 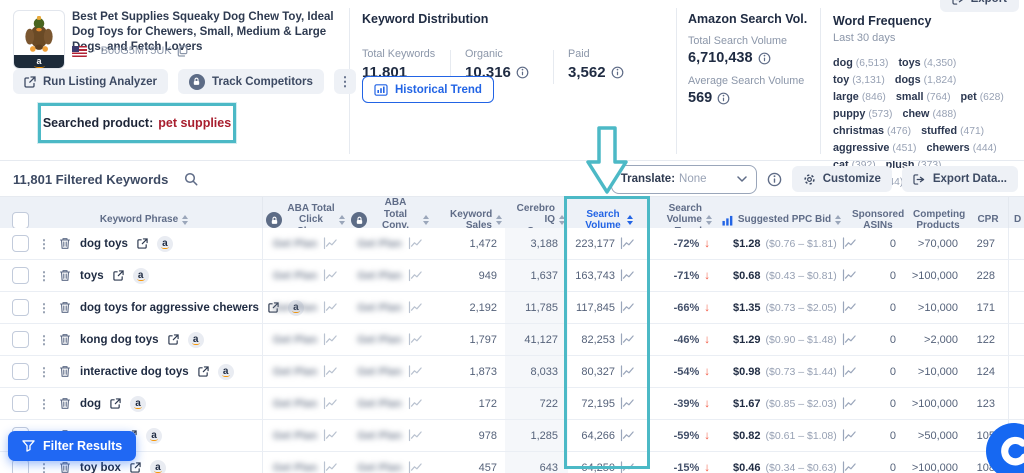 What do you see at coordinates (428, 89) in the screenshot?
I see `historical-trend-button: Historical Trend` at bounding box center [428, 89].